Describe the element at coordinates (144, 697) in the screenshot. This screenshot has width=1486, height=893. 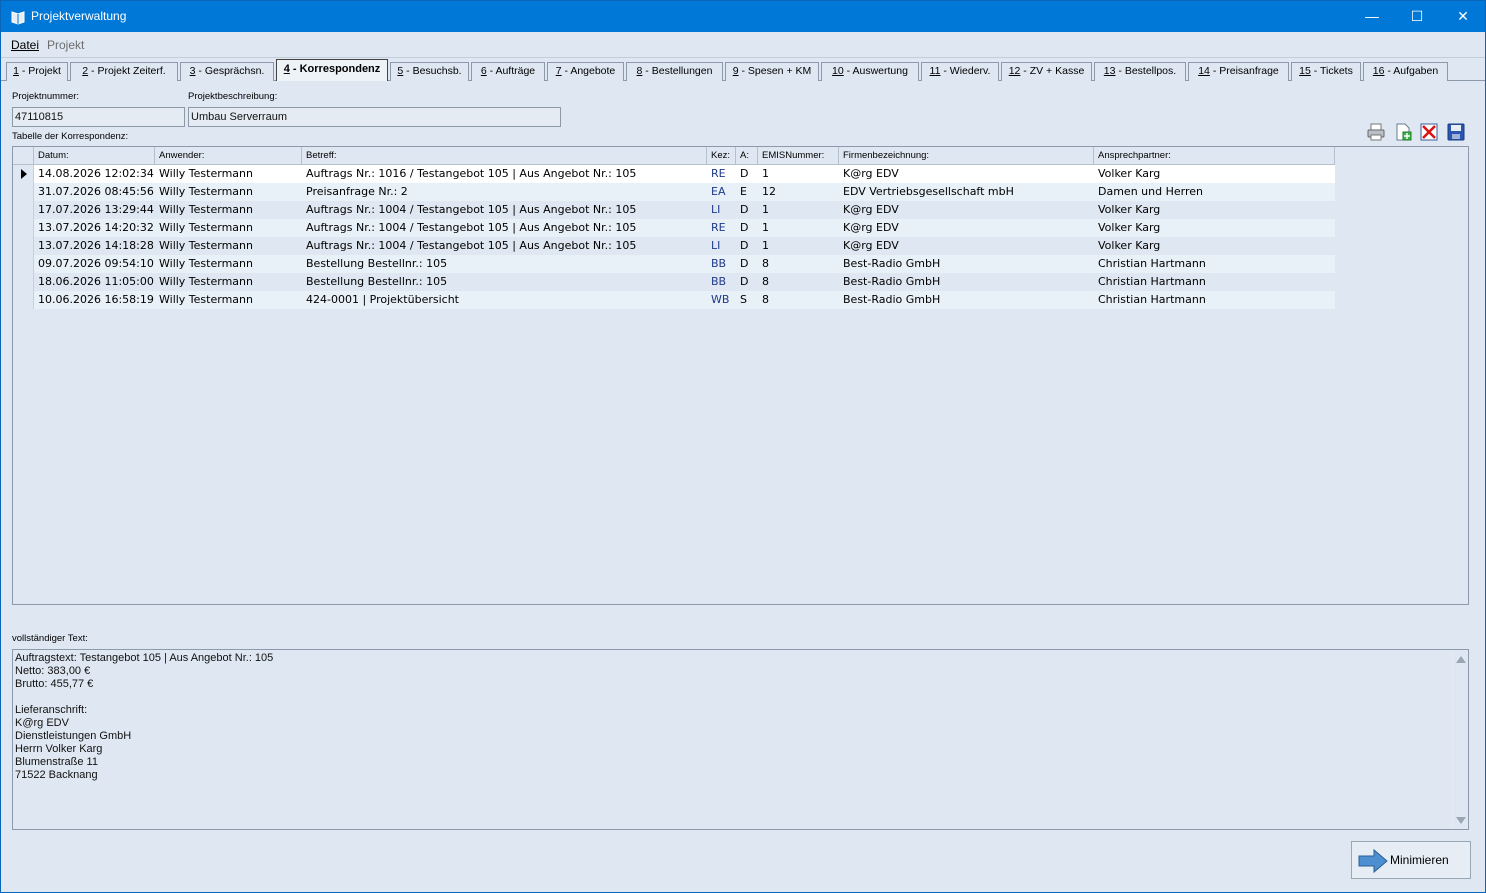
I see `fulltext-line` at that location.